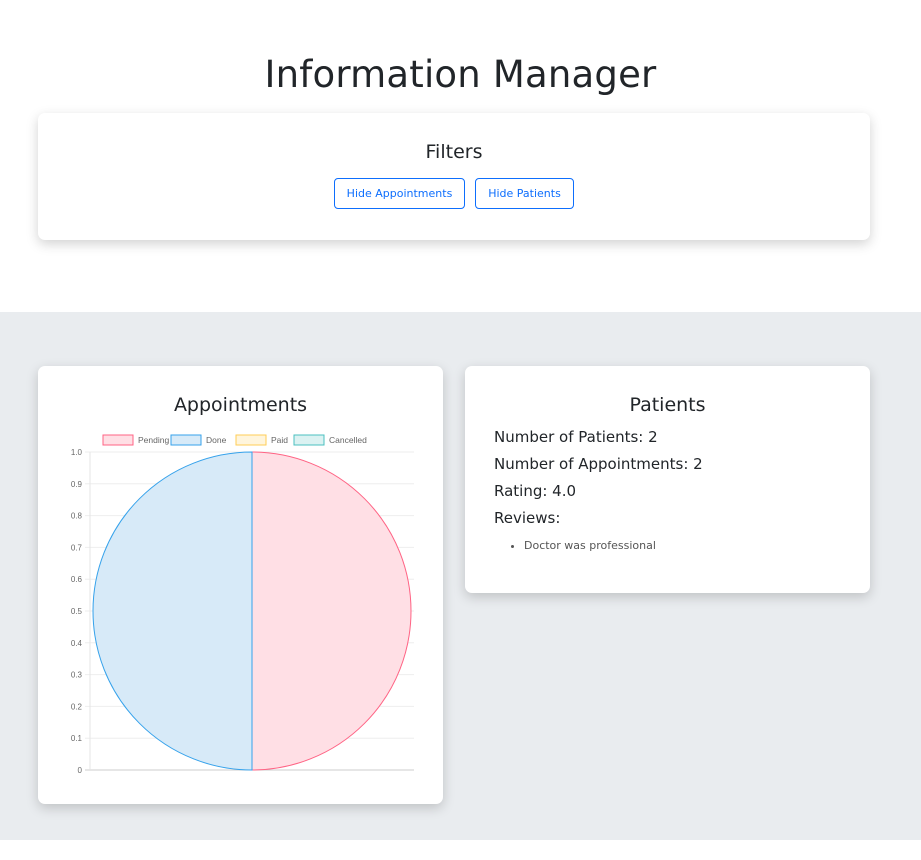 This screenshot has width=921, height=860. What do you see at coordinates (77, 738) in the screenshot?
I see `y-tick-label: 0.1` at bounding box center [77, 738].